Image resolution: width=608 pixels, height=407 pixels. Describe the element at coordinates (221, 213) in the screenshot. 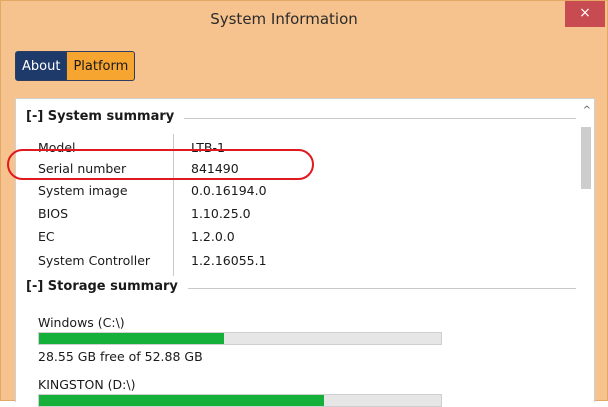

I see `row-value-bios: 1.10.25.0` at that location.